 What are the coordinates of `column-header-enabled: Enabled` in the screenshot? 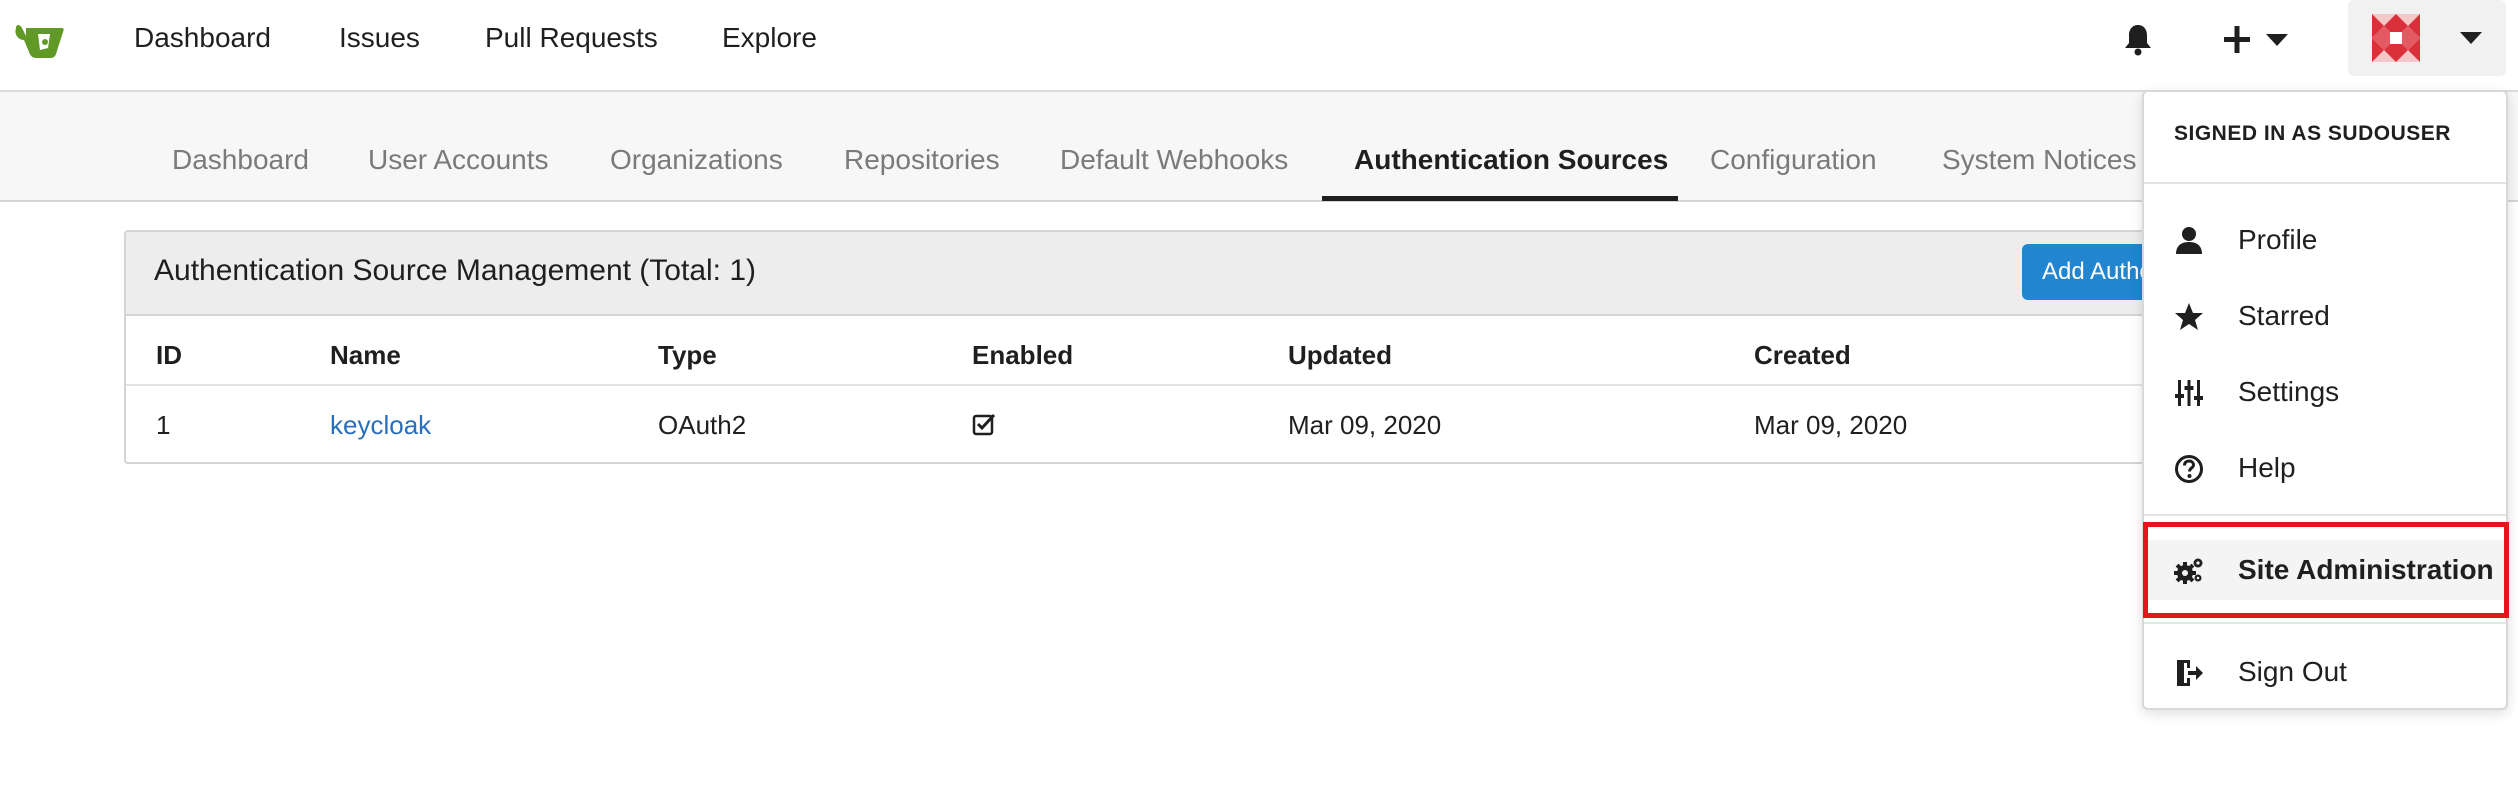 It's located at (1022, 355).